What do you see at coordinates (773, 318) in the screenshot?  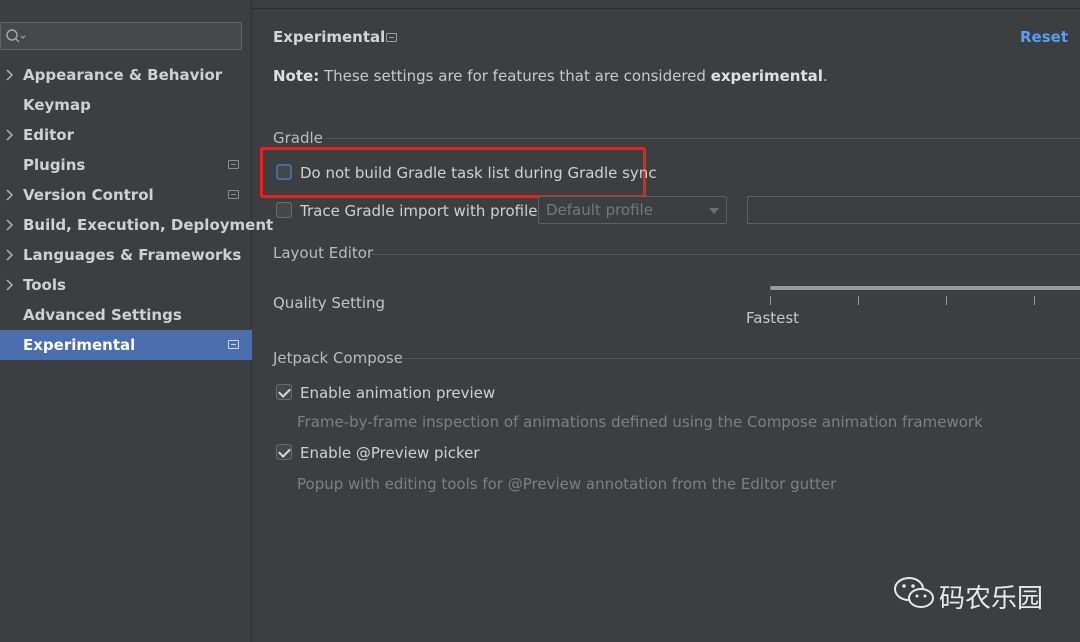 I see `slider-value-label: Fastest` at bounding box center [773, 318].